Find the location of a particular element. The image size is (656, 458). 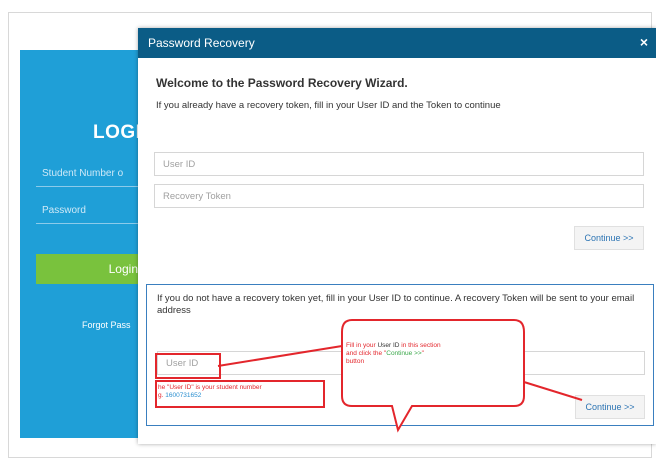

pointer-line-right is located at coordinates (553, 391).